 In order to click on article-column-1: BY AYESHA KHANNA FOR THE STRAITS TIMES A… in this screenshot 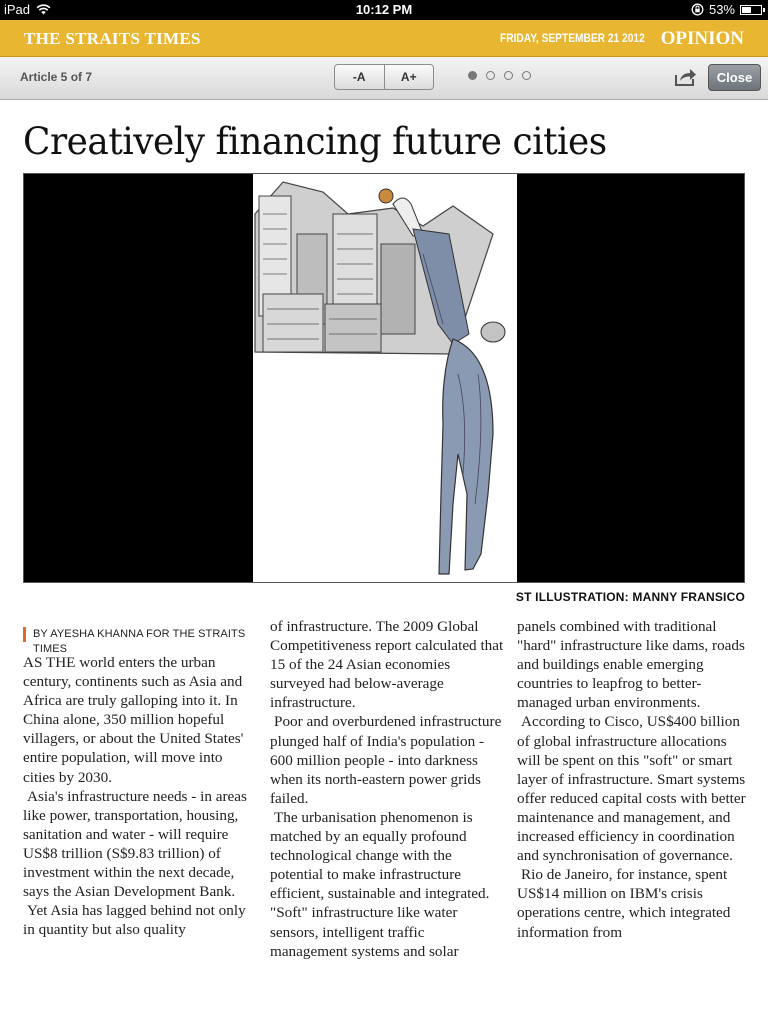, I will do `click(140, 778)`.